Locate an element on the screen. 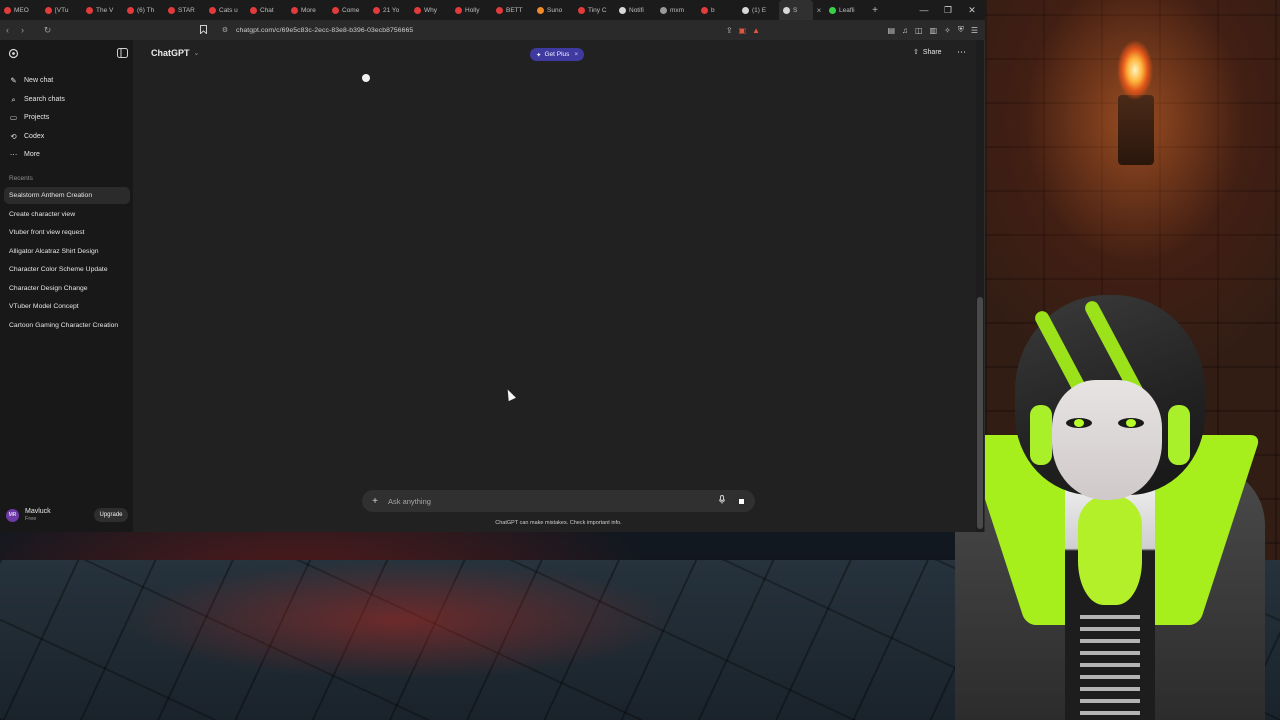  tab-label: S is located at coordinates (795, 10).